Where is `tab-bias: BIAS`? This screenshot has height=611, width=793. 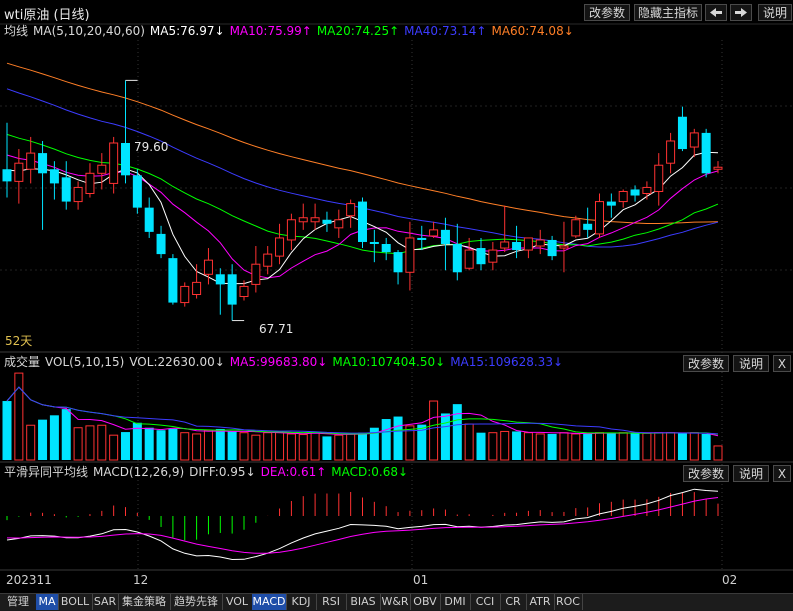 tab-bias: BIAS is located at coordinates (363, 602).